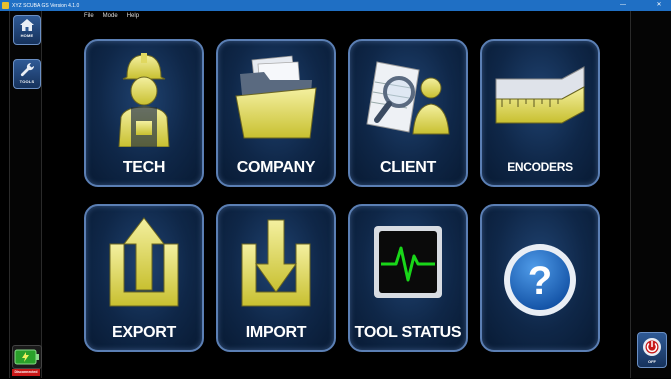 This screenshot has height=379, width=671. I want to click on right-sidebar: OFF, so click(650, 194).